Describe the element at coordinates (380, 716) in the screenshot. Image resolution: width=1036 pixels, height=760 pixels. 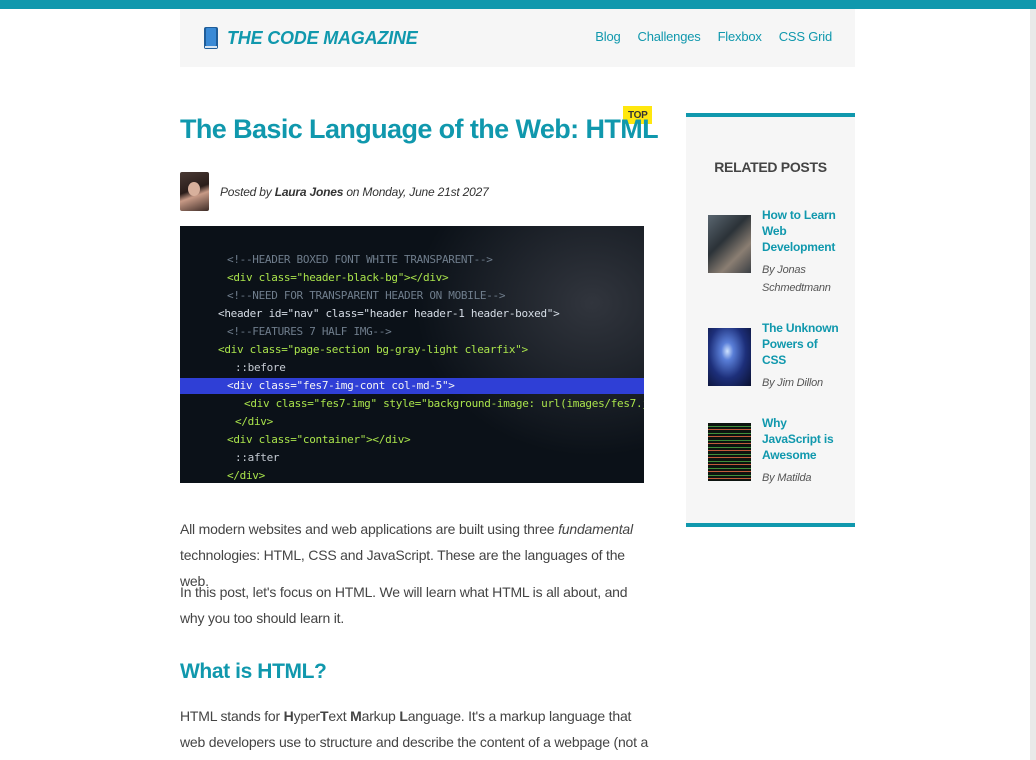
I see `para3-word: arkup` at that location.